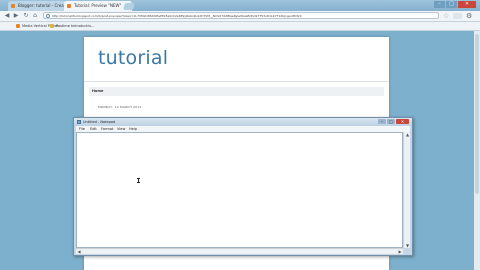 The width and height of the screenshot is (480, 270). I want to click on blog-title: tutorial, so click(133, 58).